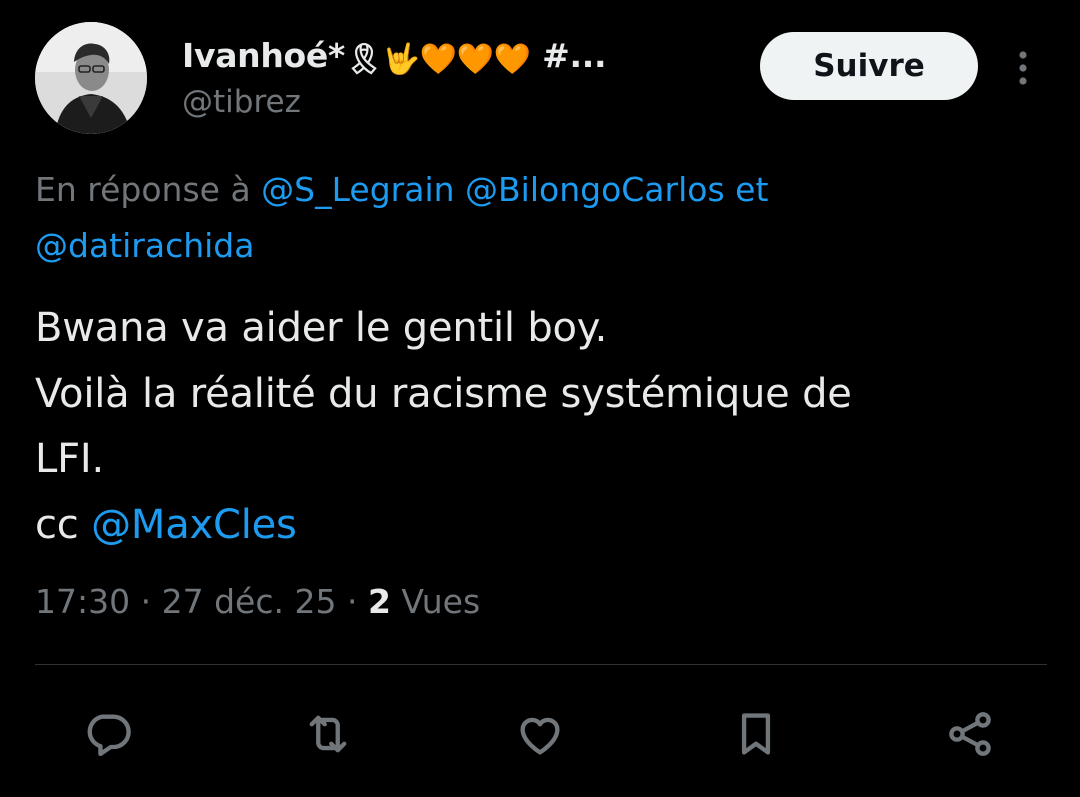  Describe the element at coordinates (148, 189) in the screenshot. I see `reply-prefix: En réponse à` at that location.